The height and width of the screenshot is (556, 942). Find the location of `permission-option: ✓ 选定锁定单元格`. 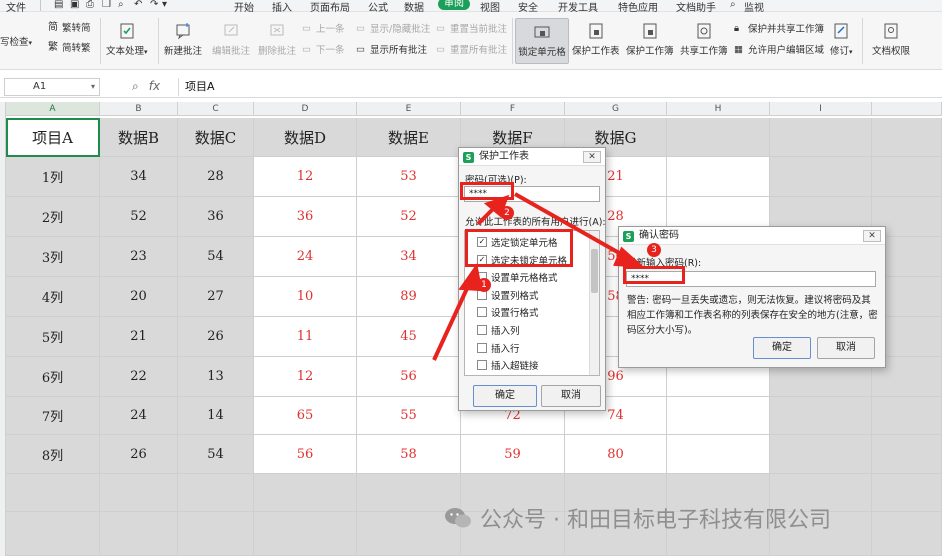

permission-option: ✓ 选定锁定单元格 is located at coordinates (517, 242).